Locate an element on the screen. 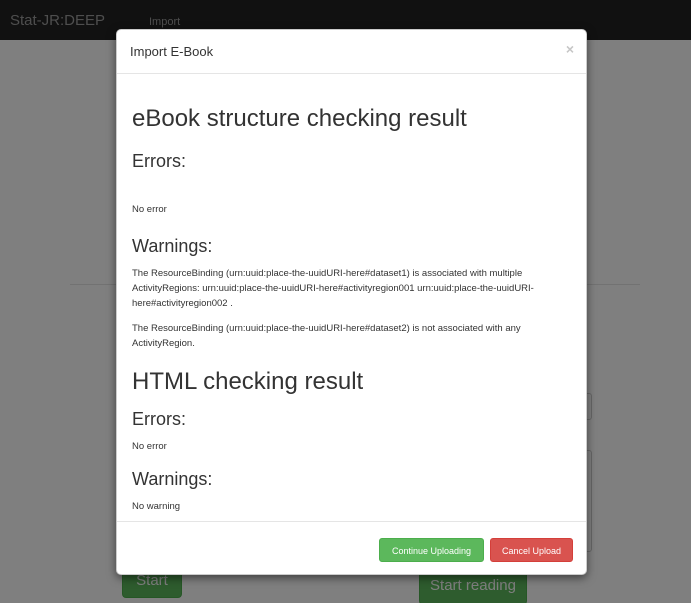 The width and height of the screenshot is (691, 603). html-check-heading: HTML checking result is located at coordinates (248, 381).